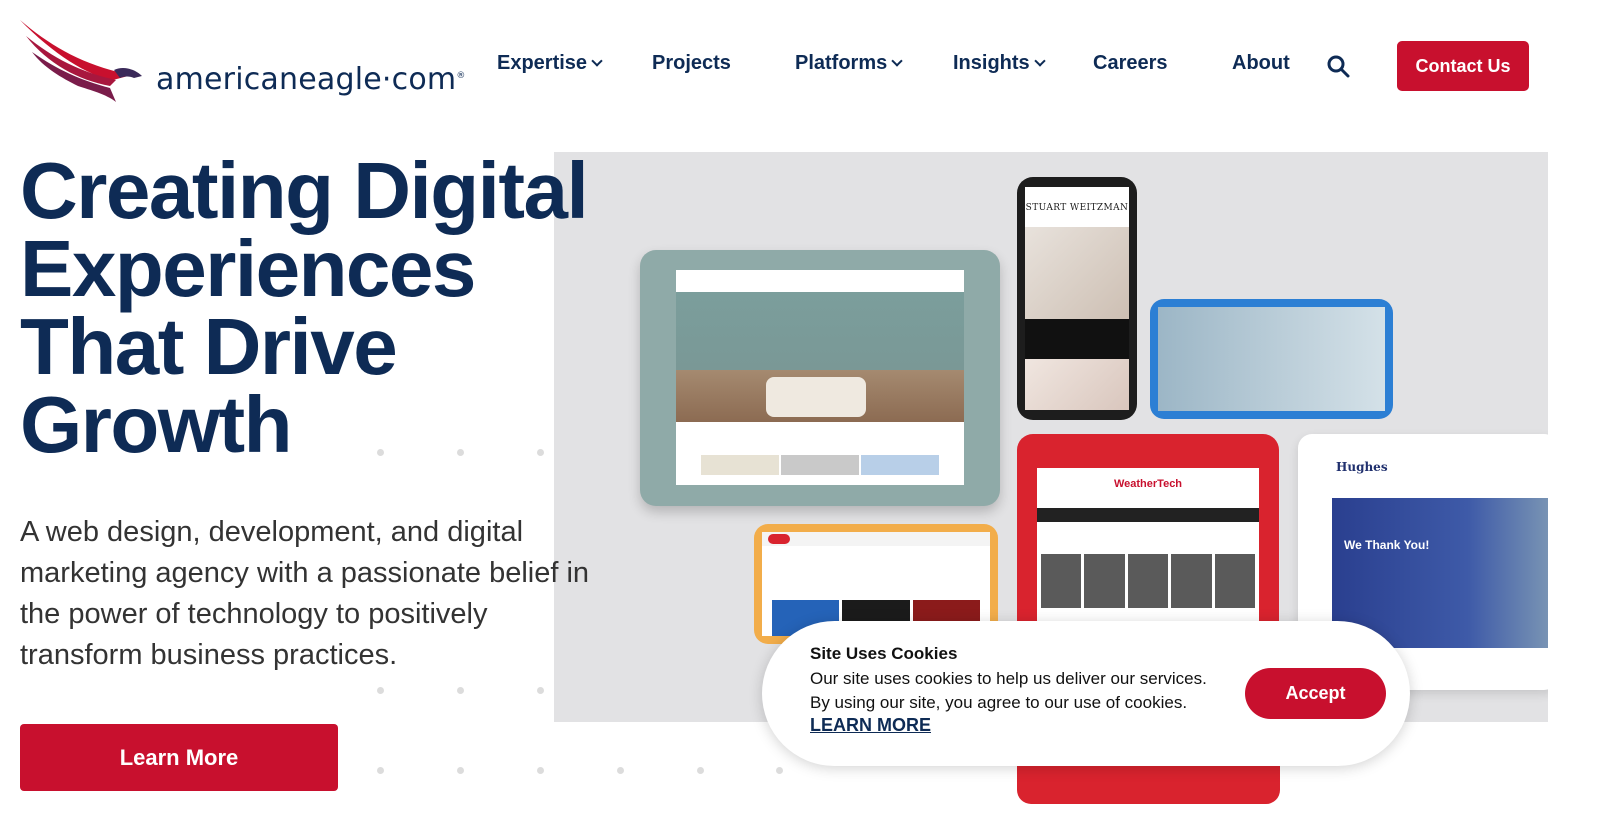 Image resolution: width=1600 pixels, height=821 pixels. I want to click on cookie-title: Site Uses Cookies, so click(884, 653).